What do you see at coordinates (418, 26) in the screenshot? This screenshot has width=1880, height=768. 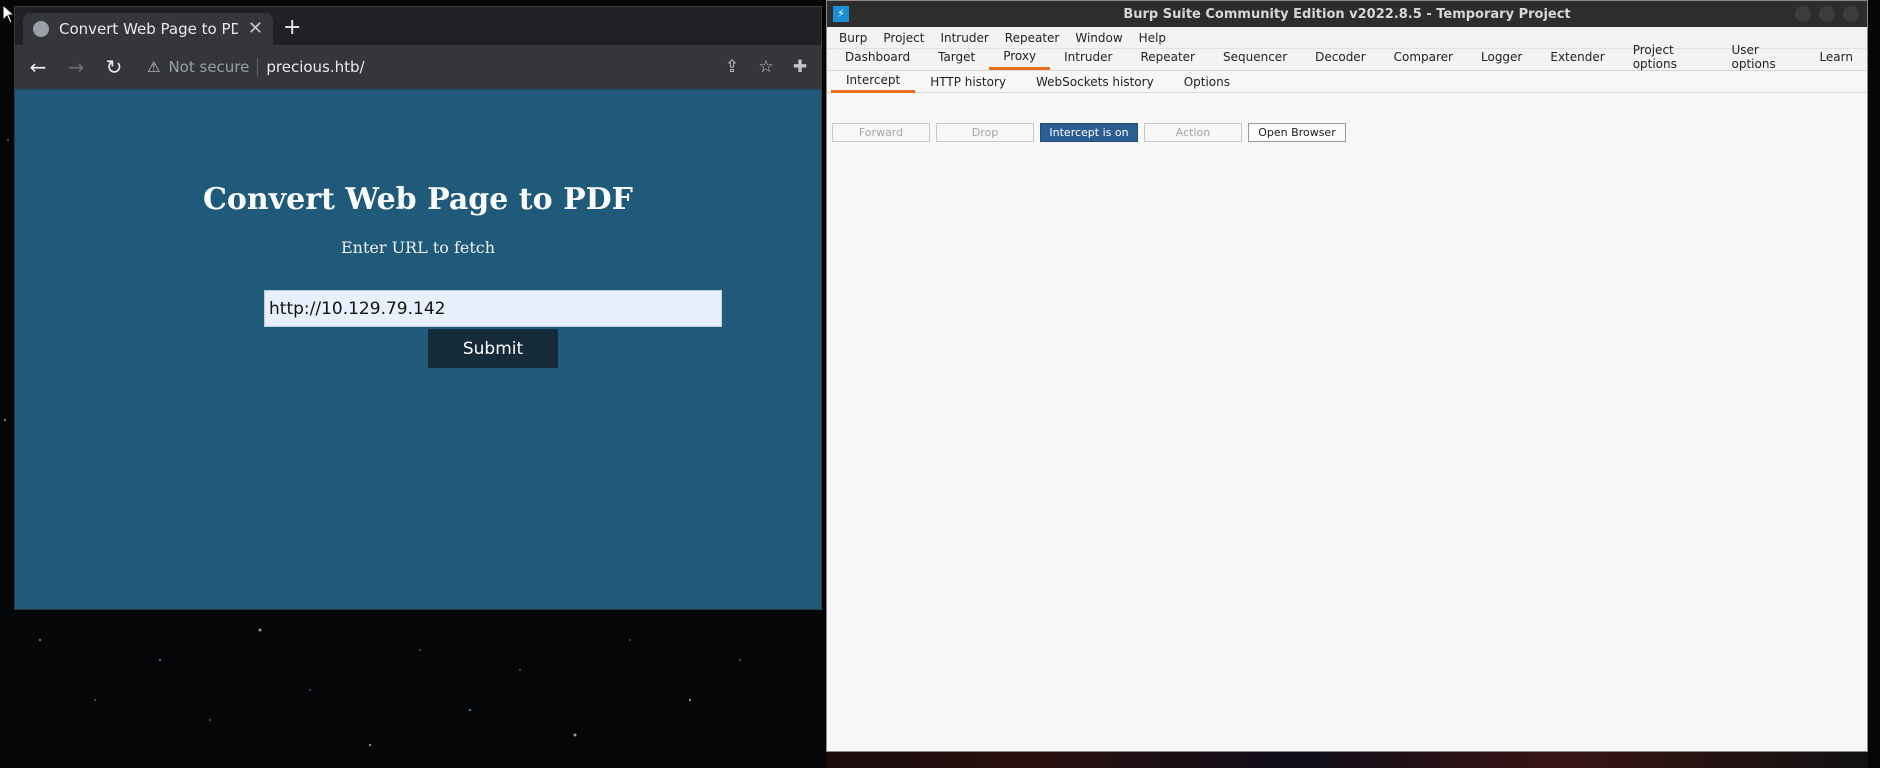 I see `tab-strip: Convert Web Page to PDF ✕ +` at bounding box center [418, 26].